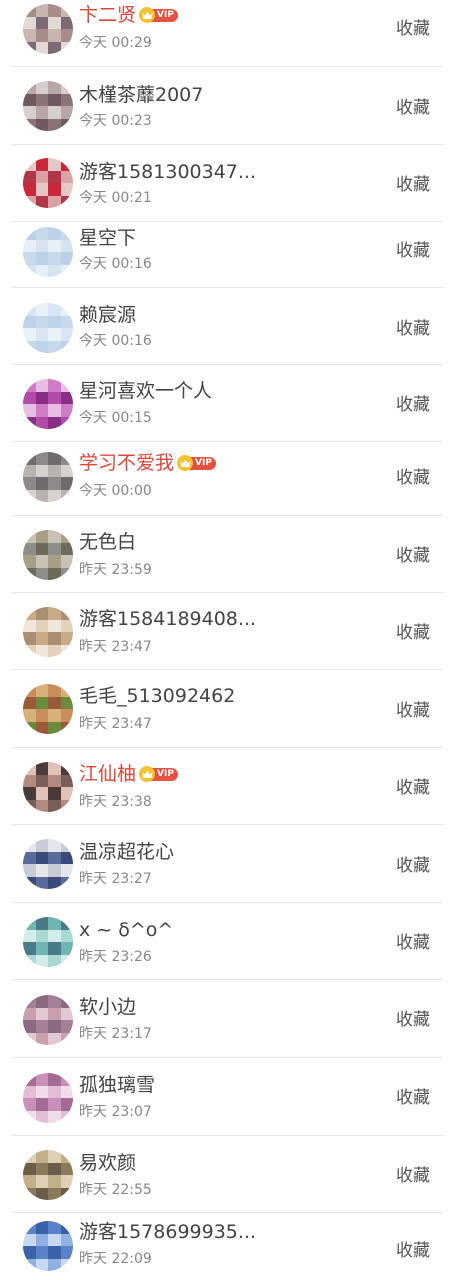 This screenshot has height=1280, width=453. I want to click on user-name: 易欢颜, so click(107, 1163).